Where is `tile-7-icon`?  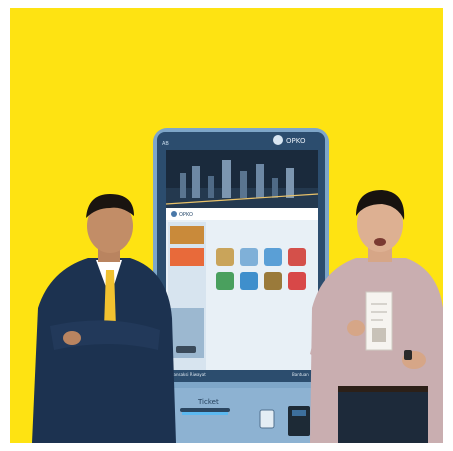
tile-7-icon is located at coordinates (273, 281).